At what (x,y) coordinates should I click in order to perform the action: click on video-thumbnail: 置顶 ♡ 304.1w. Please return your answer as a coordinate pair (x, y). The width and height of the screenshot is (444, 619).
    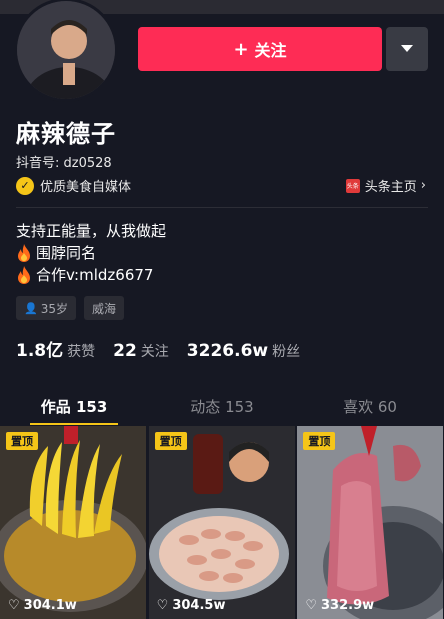
    Looking at the image, I should click on (73, 522).